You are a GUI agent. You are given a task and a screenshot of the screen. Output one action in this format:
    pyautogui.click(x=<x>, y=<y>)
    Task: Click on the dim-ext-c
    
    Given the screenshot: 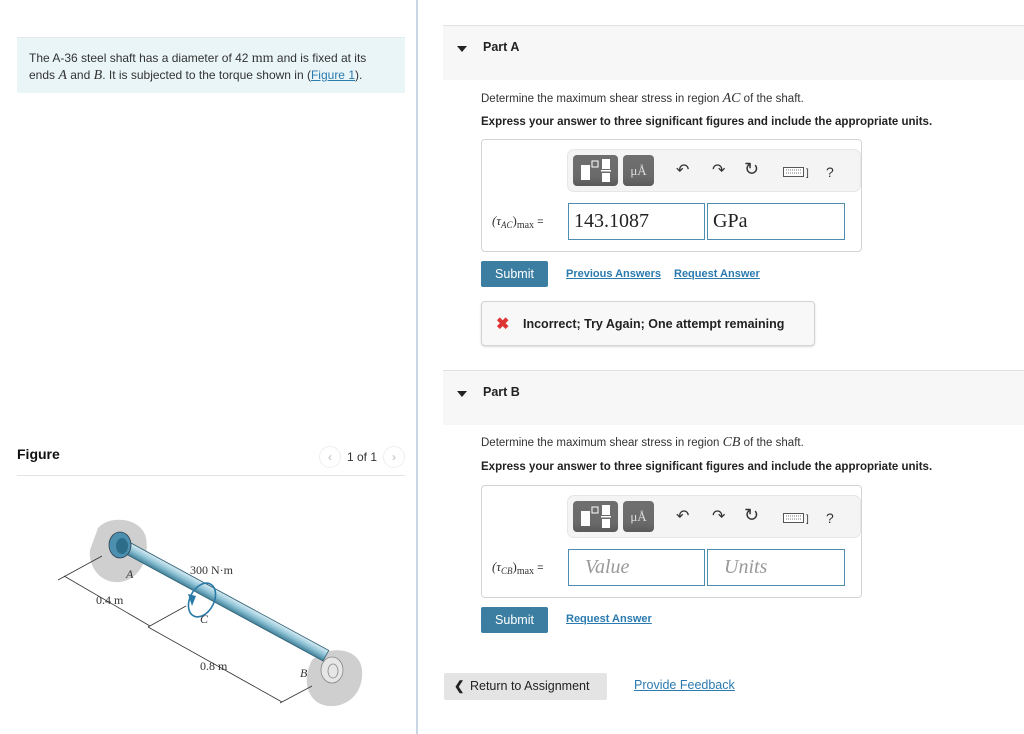 What is the action you would take?
    pyautogui.click(x=167, y=616)
    